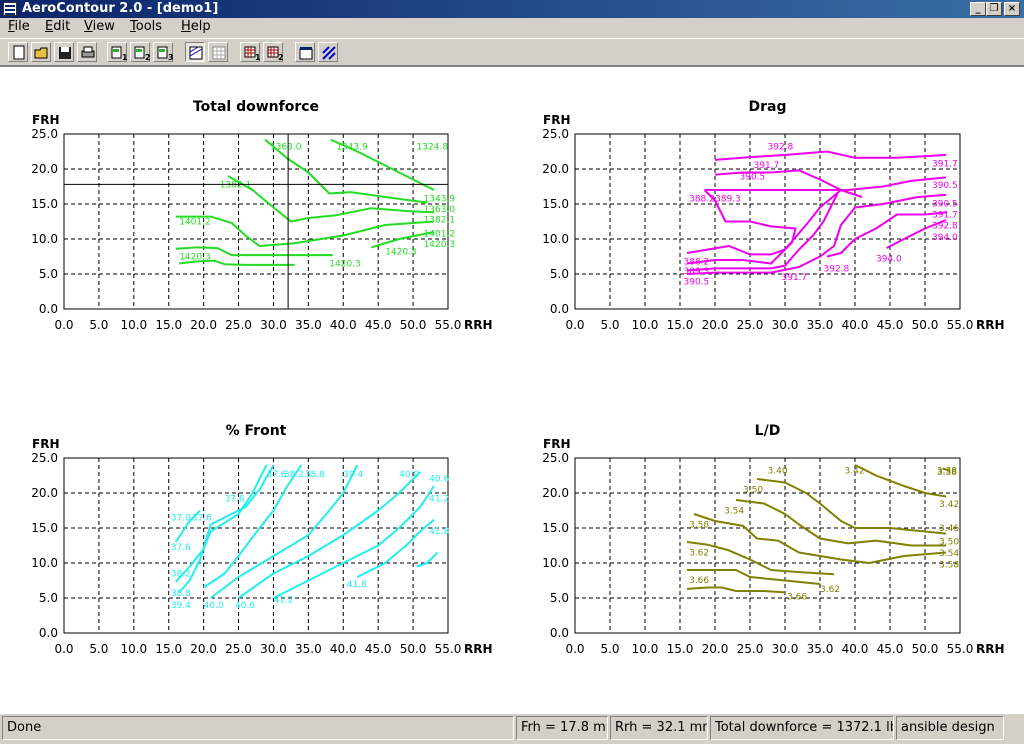 The image size is (1024, 744). Describe the element at coordinates (44, 563) in the screenshot. I see `y-tick-label: 10.0` at that location.